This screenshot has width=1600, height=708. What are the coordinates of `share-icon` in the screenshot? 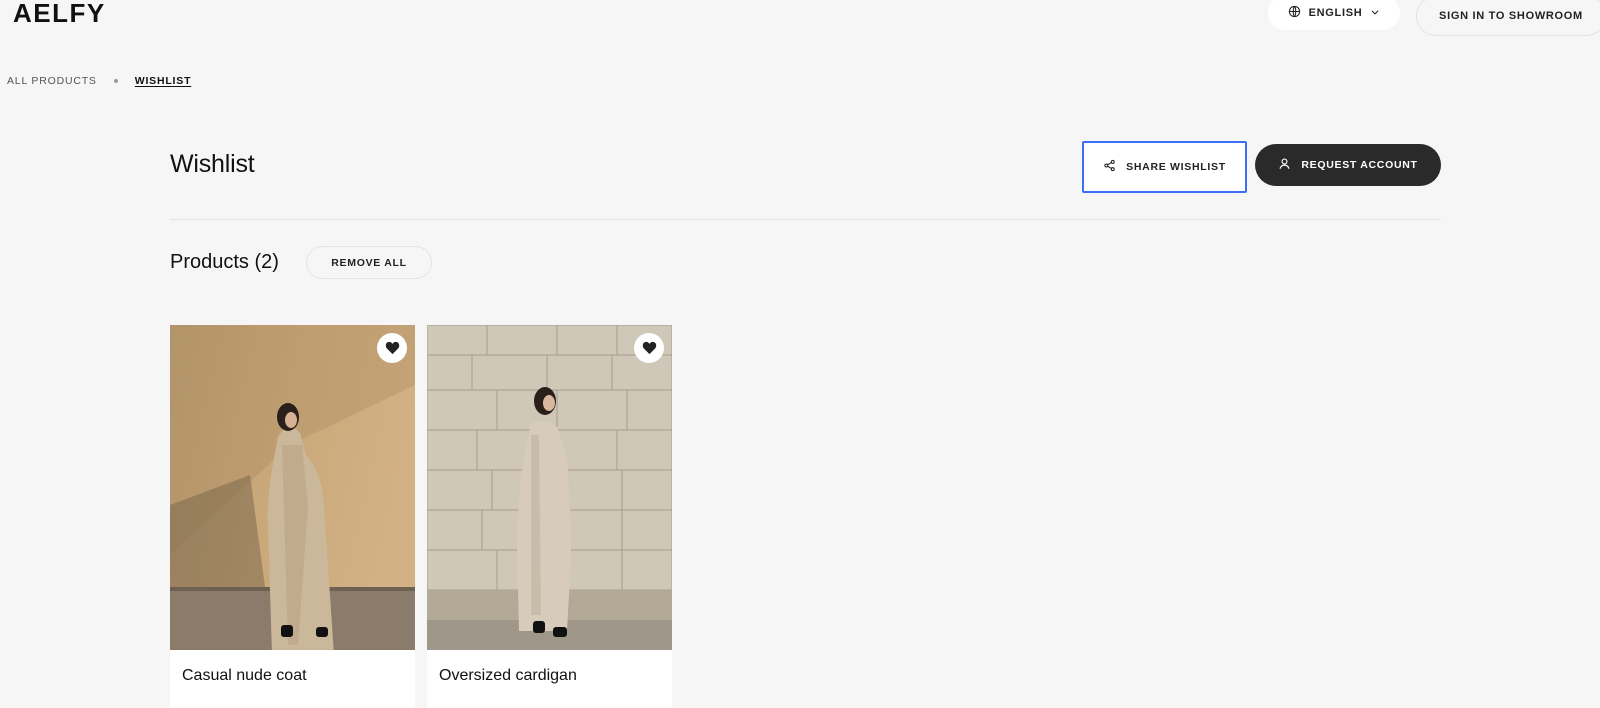 It's located at (1109, 167).